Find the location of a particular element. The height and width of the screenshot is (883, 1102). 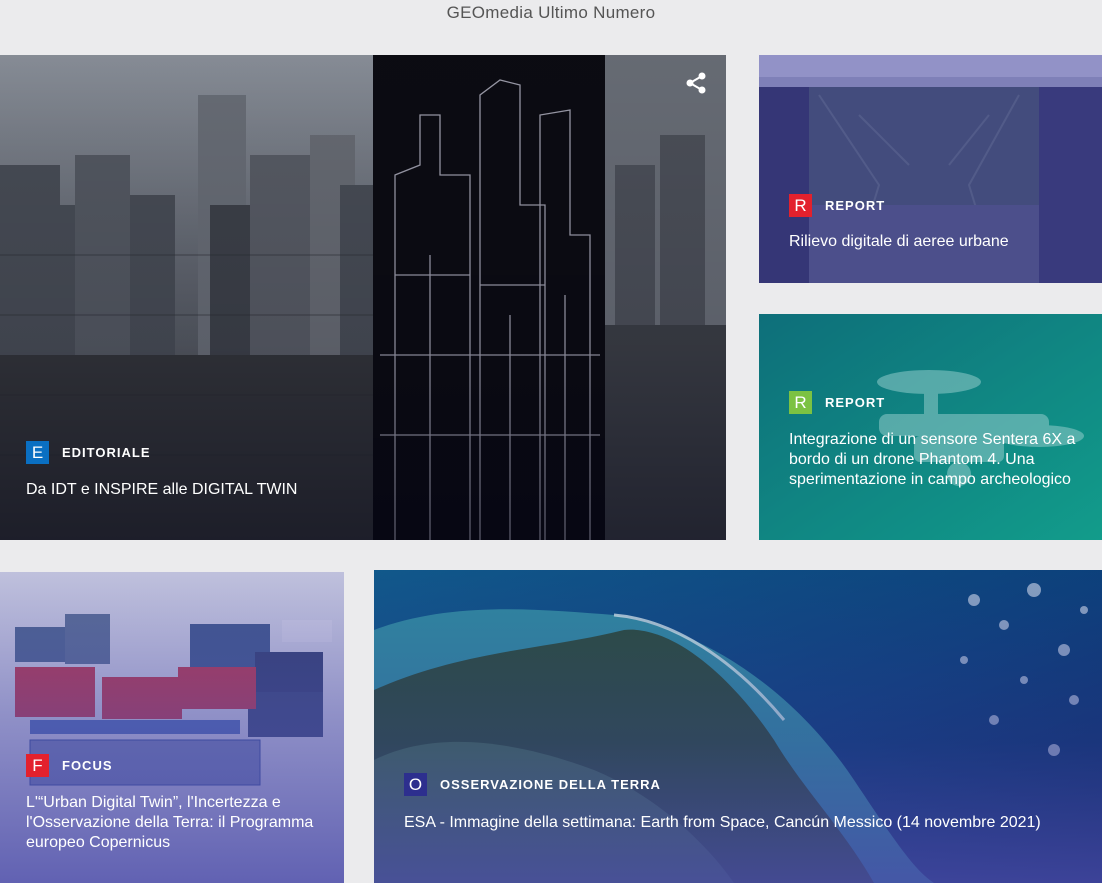

category-badge: O is located at coordinates (415, 784).